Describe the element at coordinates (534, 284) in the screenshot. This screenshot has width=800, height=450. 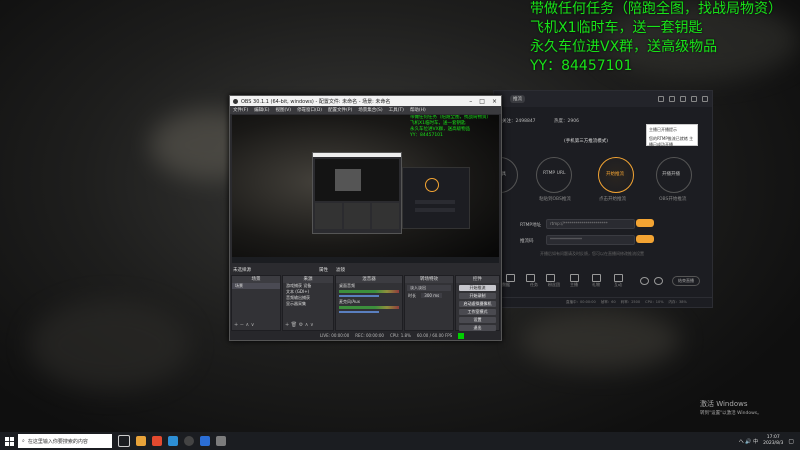
I see `tool-label: 任务` at that location.